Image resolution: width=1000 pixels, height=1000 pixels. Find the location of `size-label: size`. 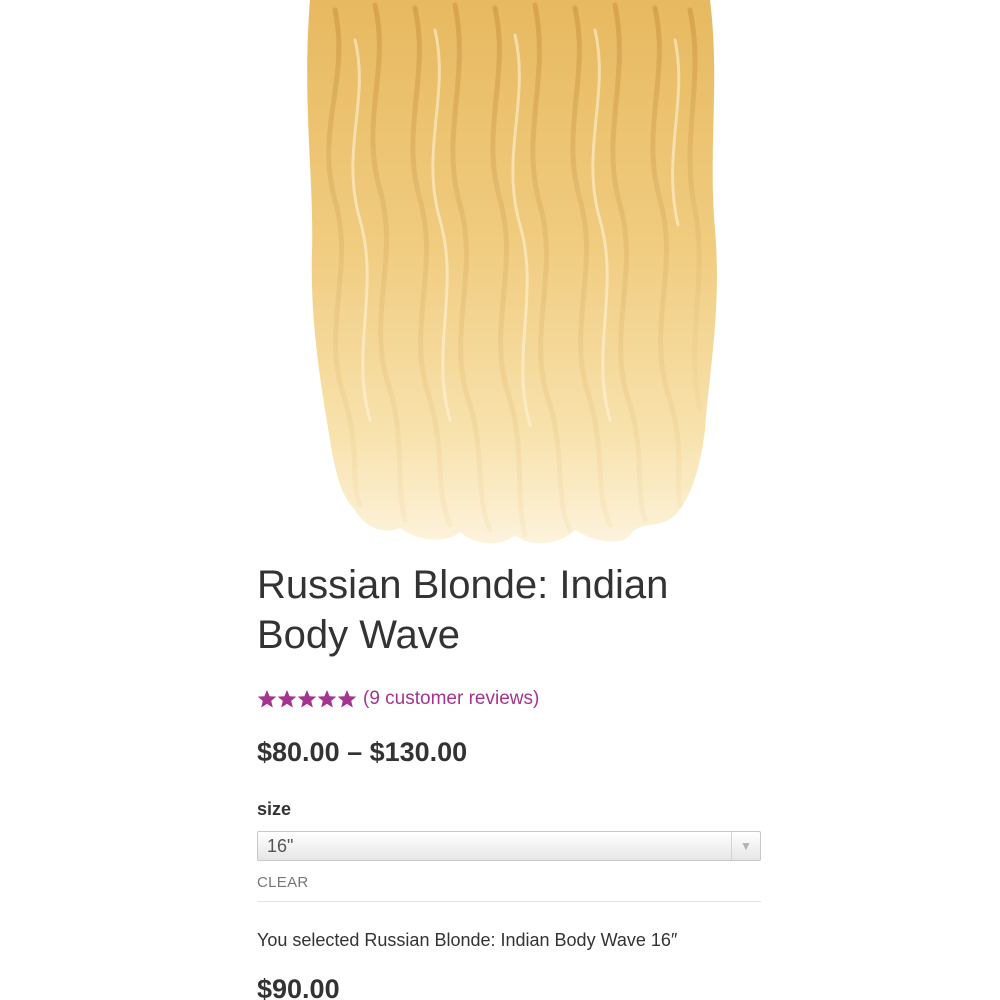

size-label: size is located at coordinates (274, 809).